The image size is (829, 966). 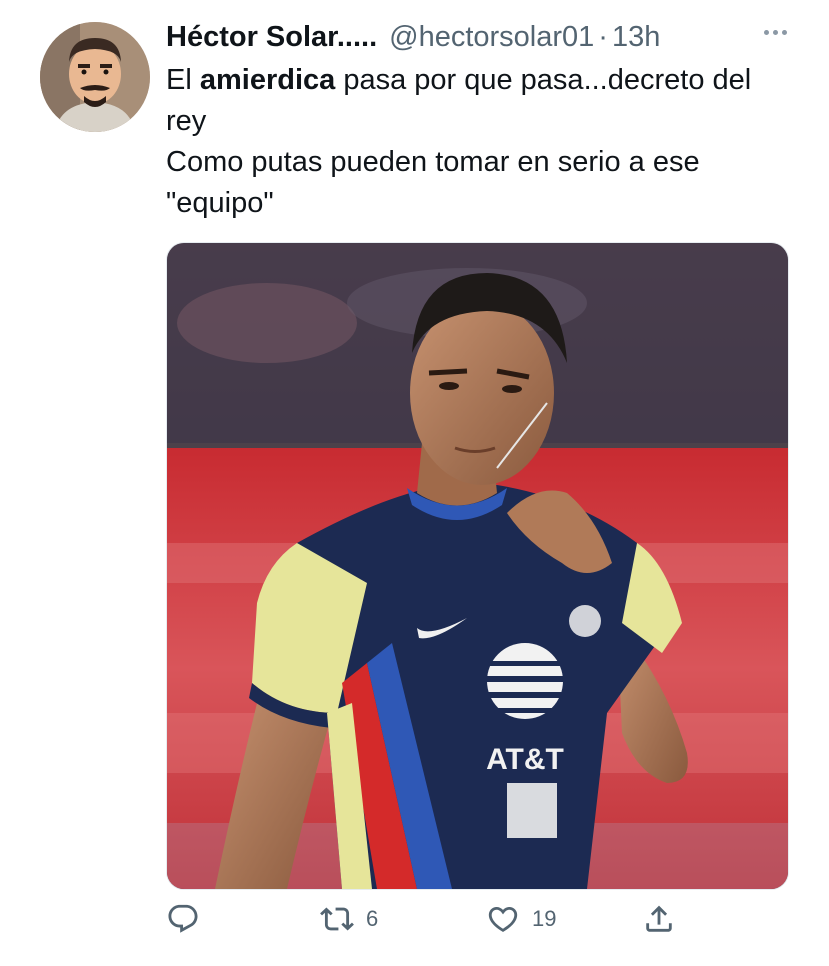 What do you see at coordinates (521, 919) in the screenshot?
I see `like-button: 19` at bounding box center [521, 919].